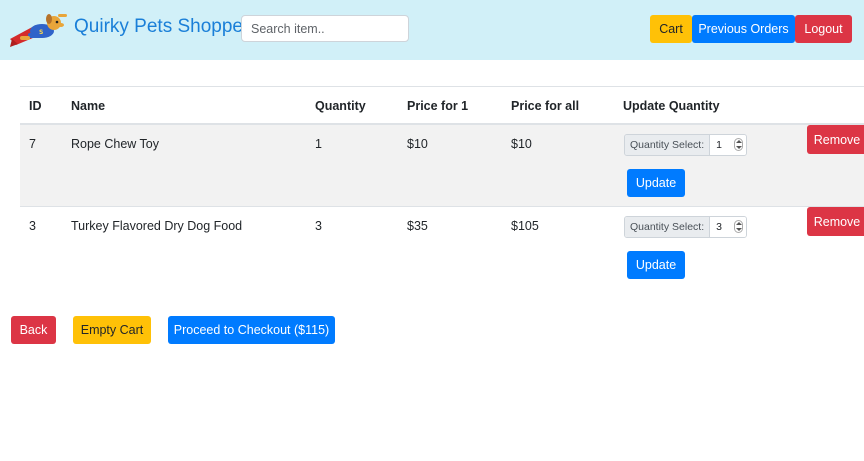  I want to click on header-id: ID, so click(35, 106).